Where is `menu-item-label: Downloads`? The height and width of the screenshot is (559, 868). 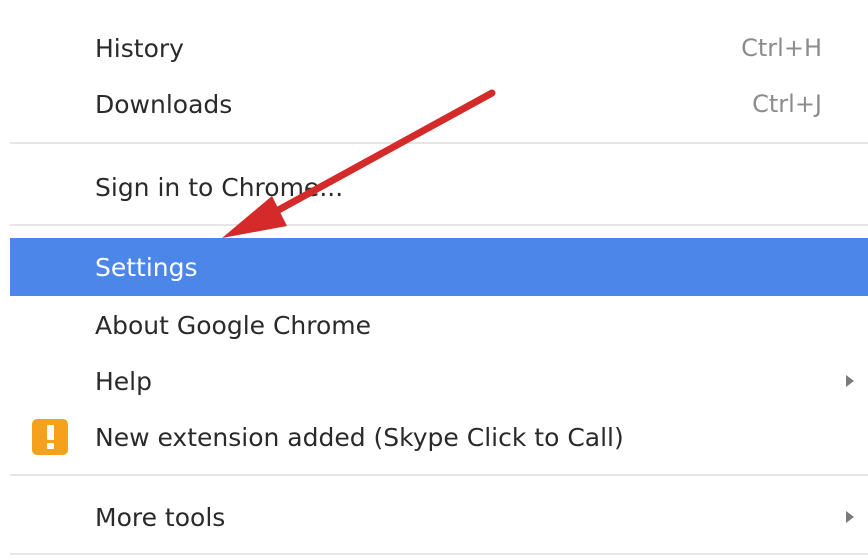
menu-item-label: Downloads is located at coordinates (164, 104).